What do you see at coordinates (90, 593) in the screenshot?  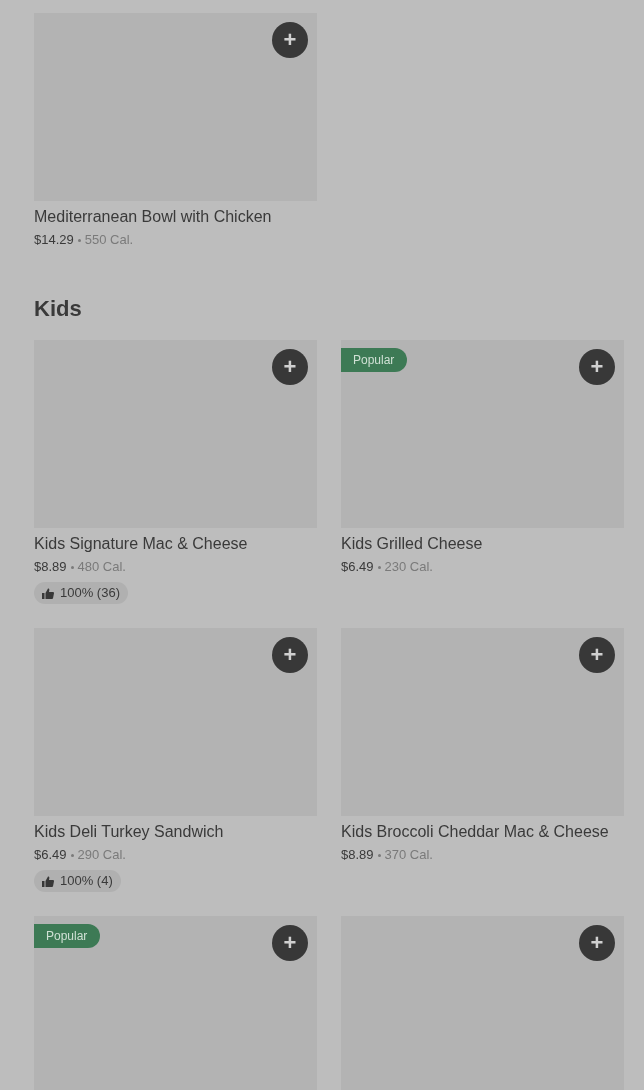 I see `rating-text: 100% (36)` at bounding box center [90, 593].